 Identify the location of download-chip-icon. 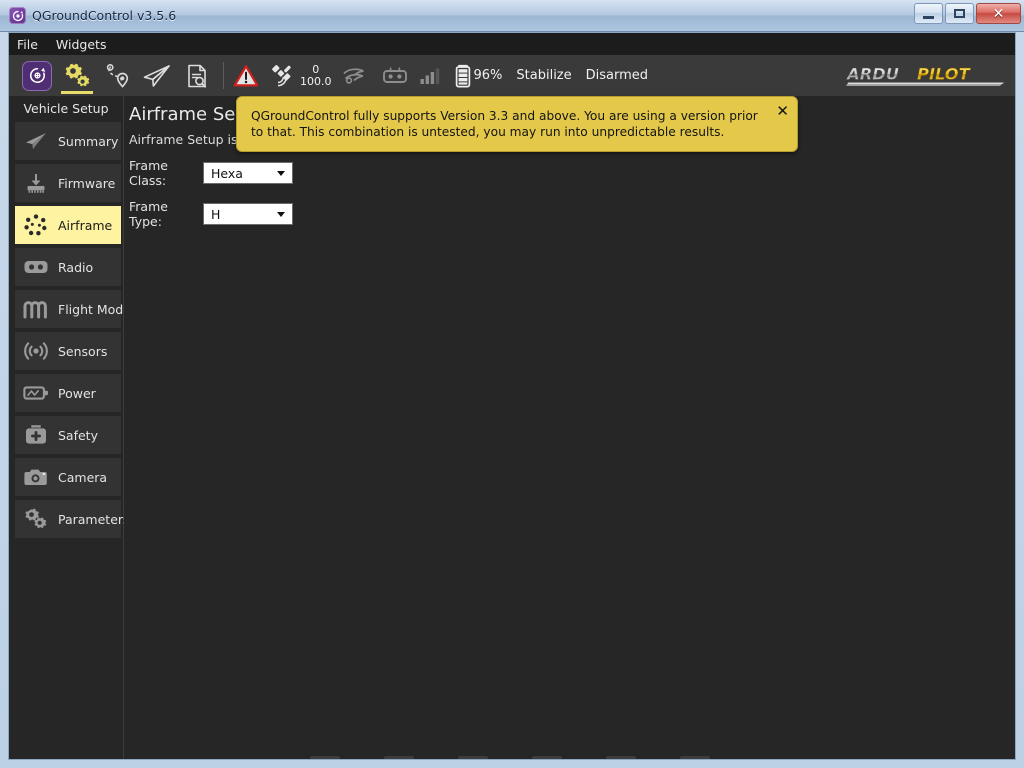
(36, 183).